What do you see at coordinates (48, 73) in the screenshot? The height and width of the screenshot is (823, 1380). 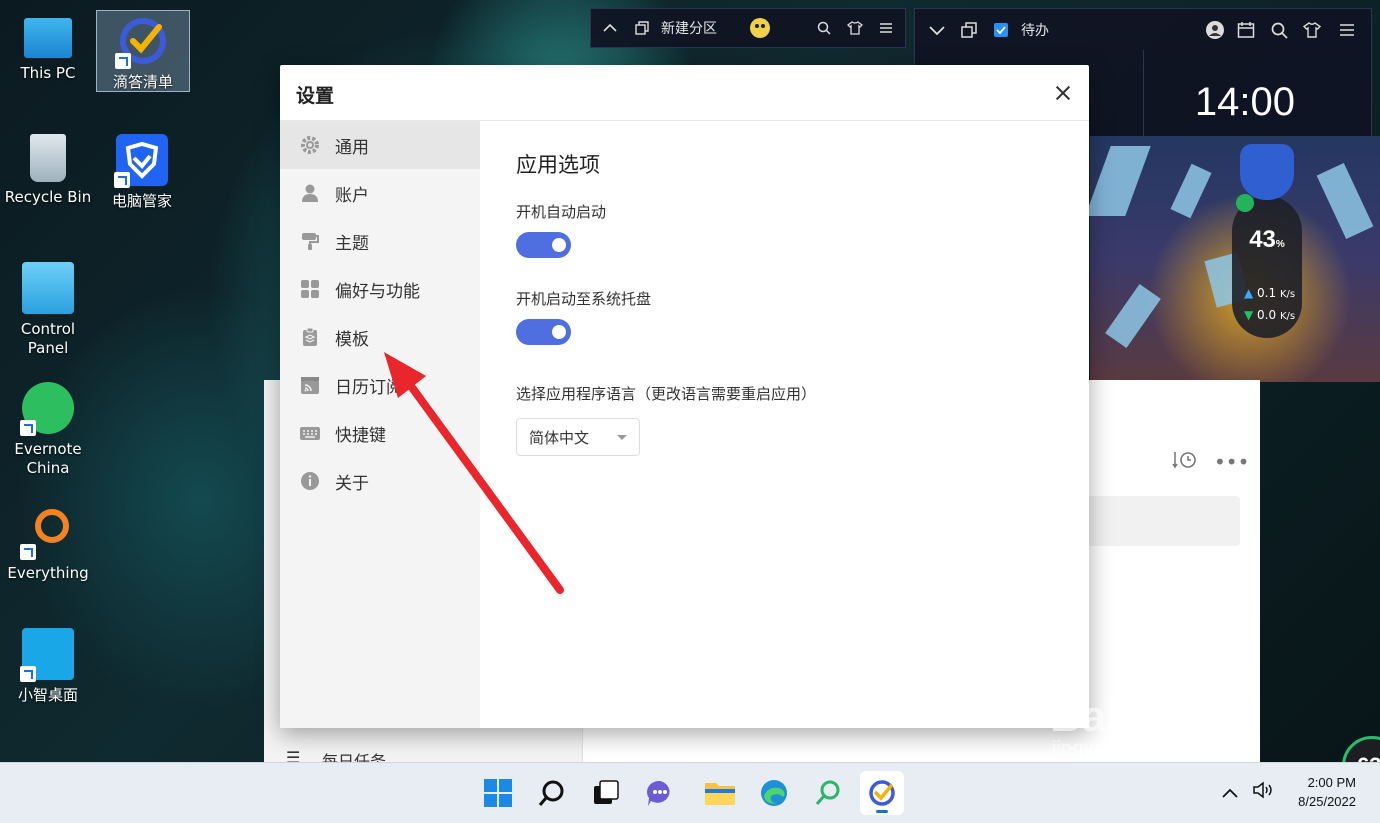 I see `desktop-icon-label: This PC` at bounding box center [48, 73].